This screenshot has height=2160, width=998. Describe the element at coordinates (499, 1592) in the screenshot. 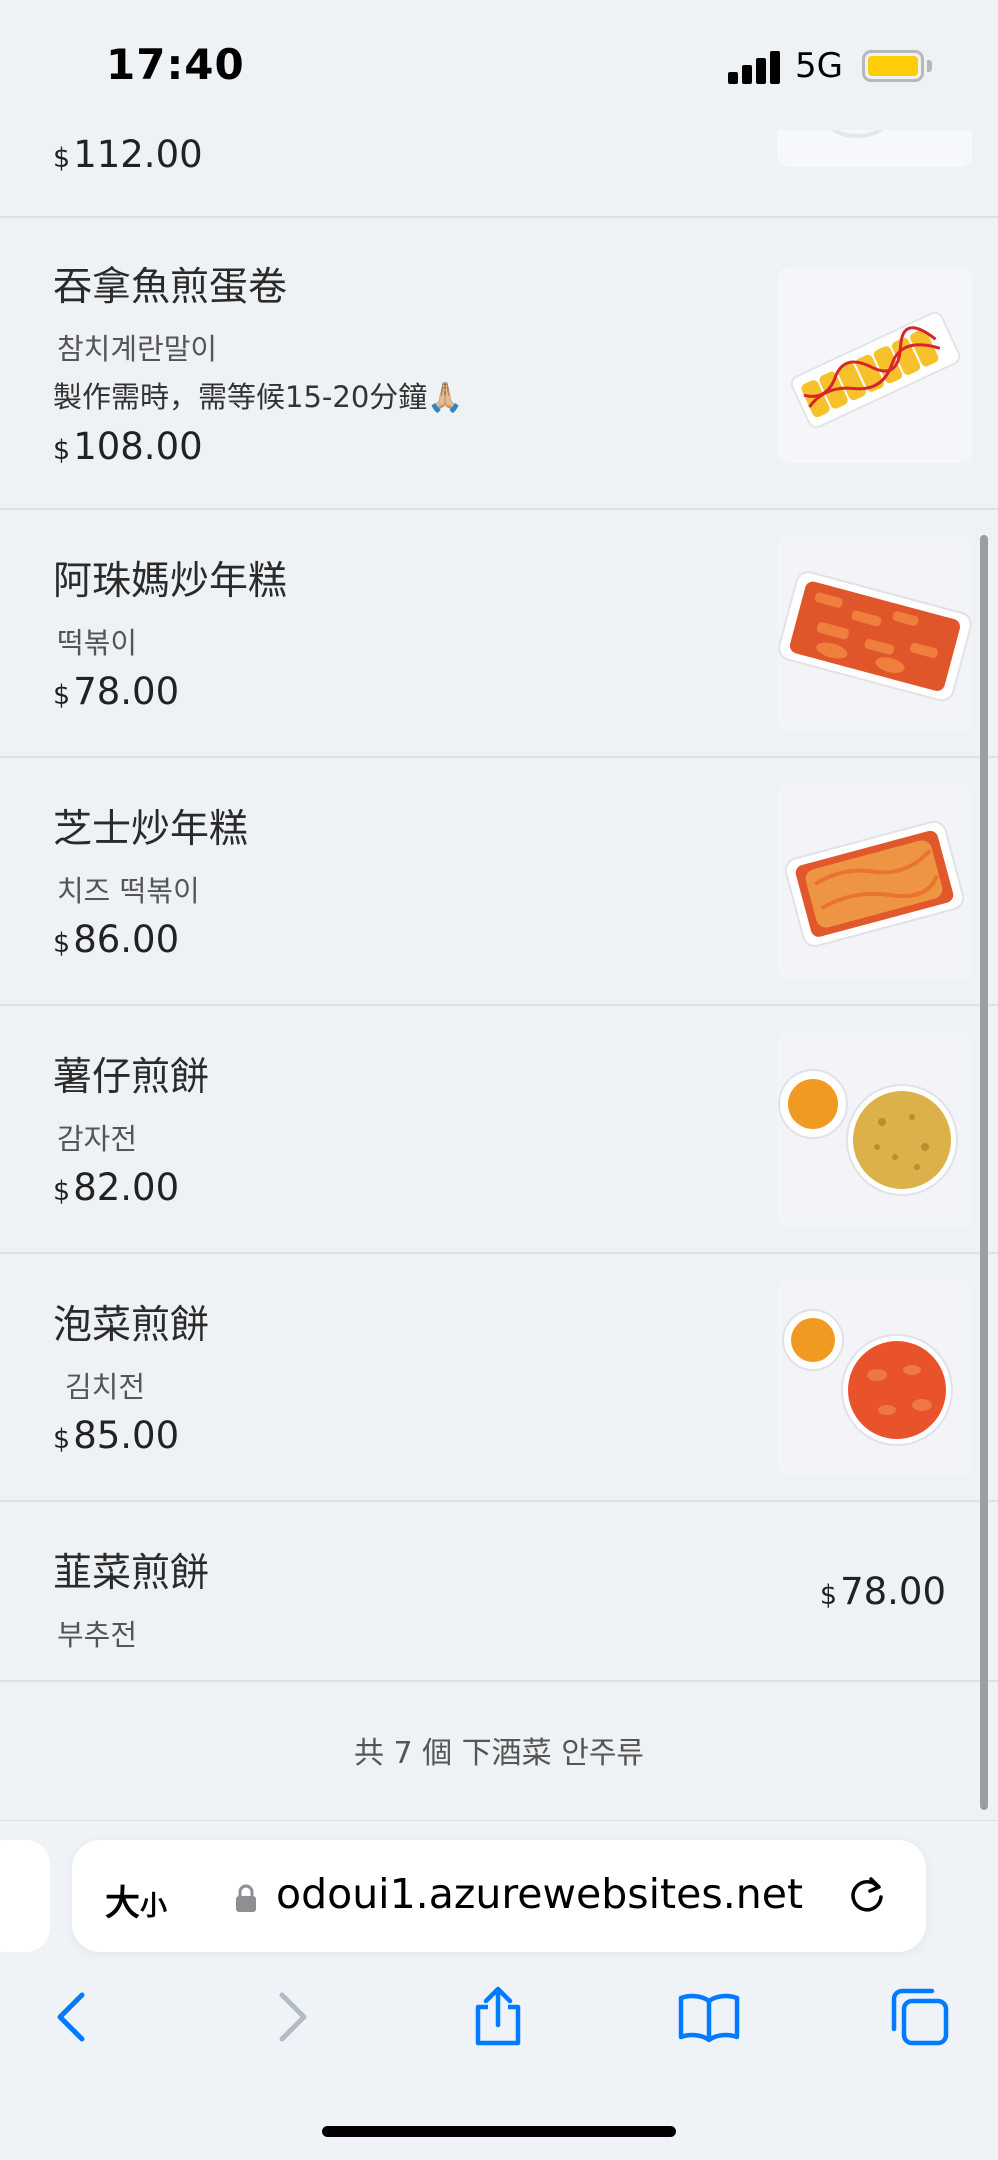

I see `menu-item: 韮菜煎餅 부추전 $78.00` at that location.